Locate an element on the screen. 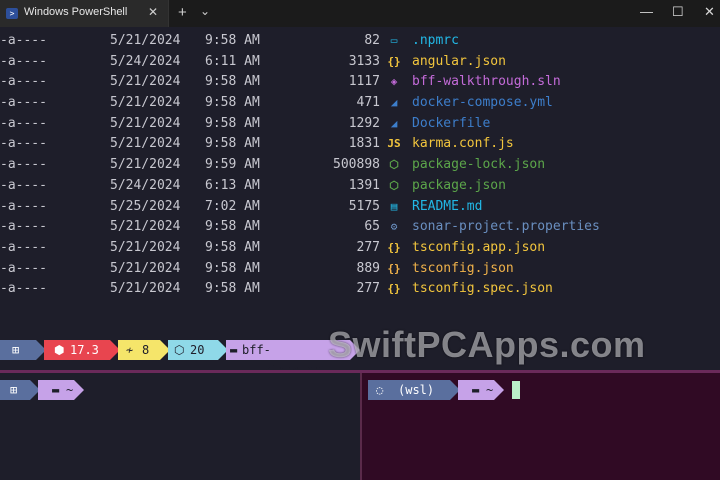  file-row: -a---- 5/21/2024 9:58 AM 82 ▭ .npmrc is located at coordinates (360, 41).